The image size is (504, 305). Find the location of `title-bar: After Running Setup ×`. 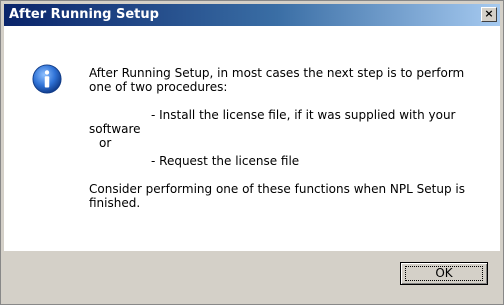

title-bar: After Running Setup × is located at coordinates (252, 15).